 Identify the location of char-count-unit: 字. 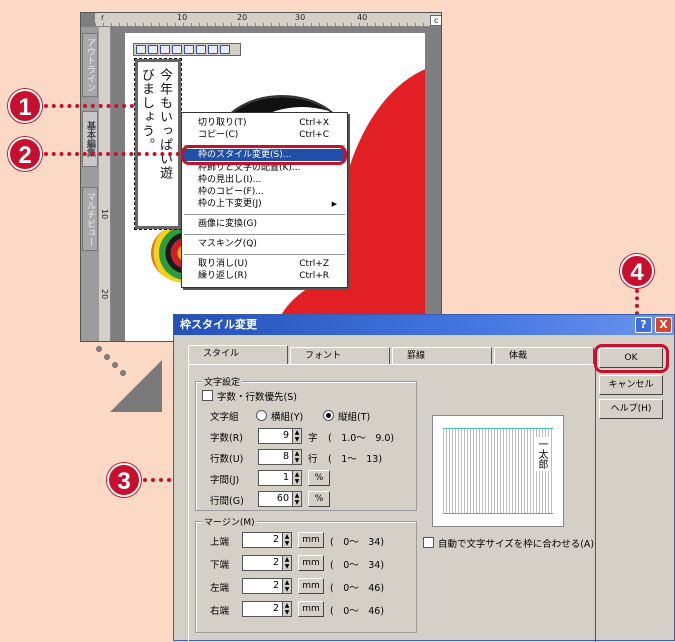
(313, 438).